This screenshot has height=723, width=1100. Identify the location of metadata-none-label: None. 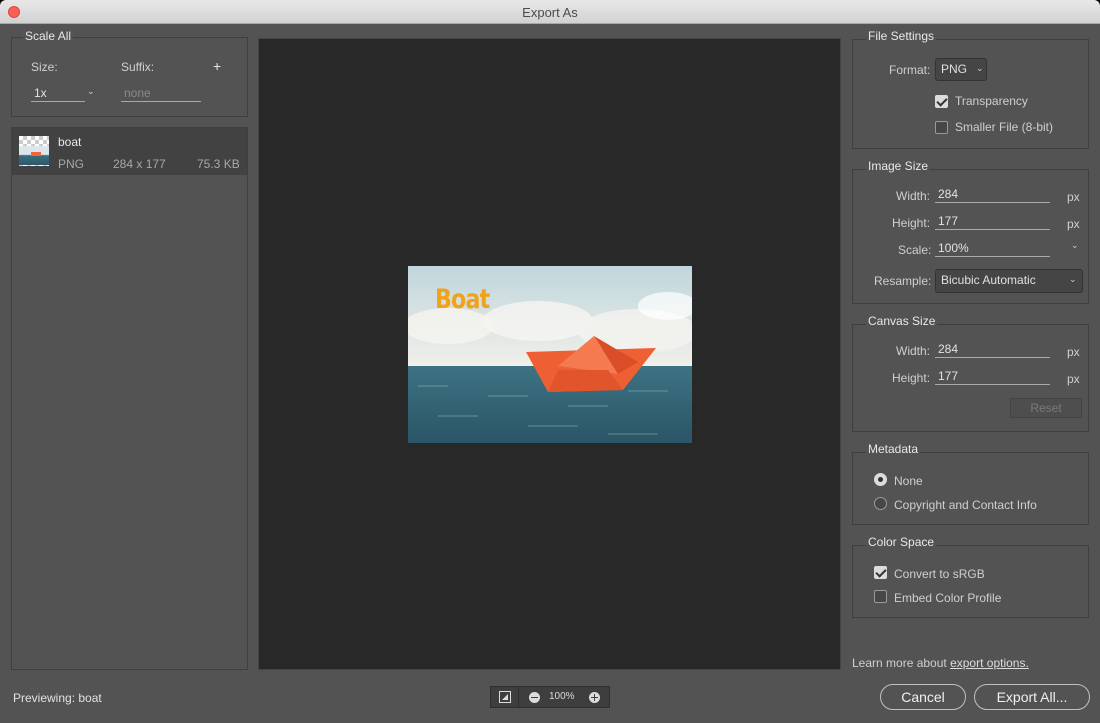
(908, 481).